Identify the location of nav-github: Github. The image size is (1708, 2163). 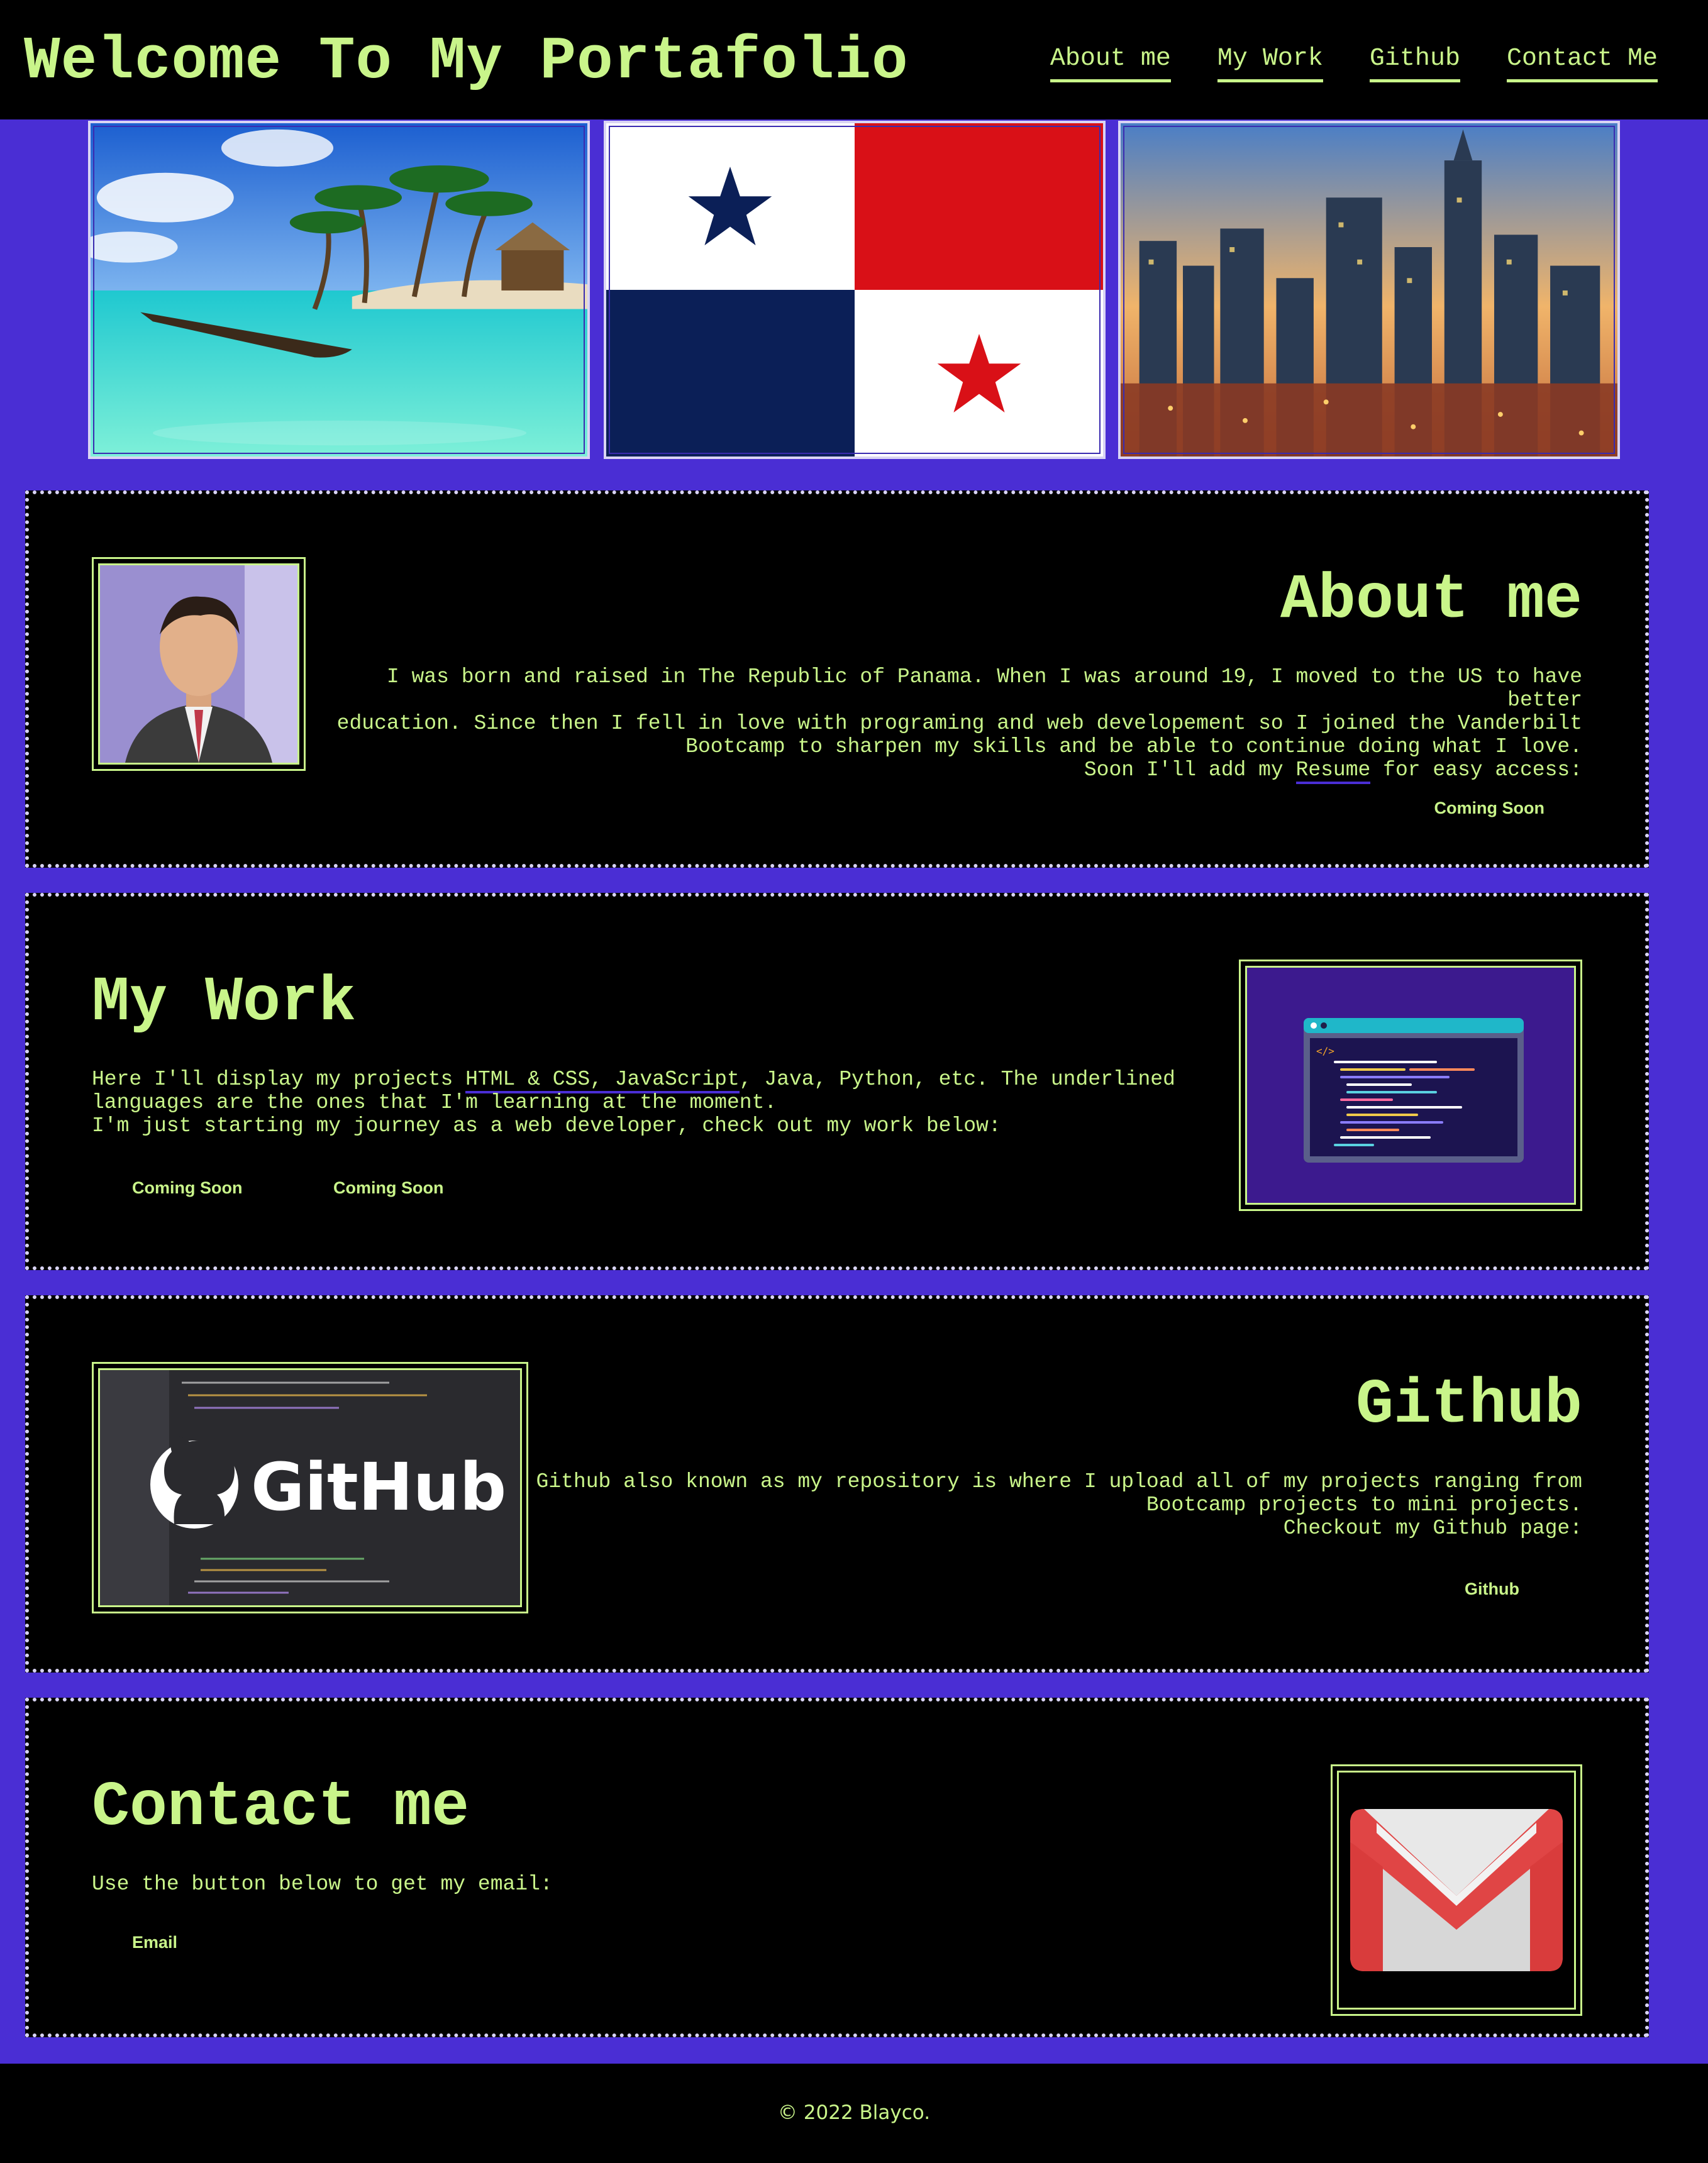
(1414, 61).